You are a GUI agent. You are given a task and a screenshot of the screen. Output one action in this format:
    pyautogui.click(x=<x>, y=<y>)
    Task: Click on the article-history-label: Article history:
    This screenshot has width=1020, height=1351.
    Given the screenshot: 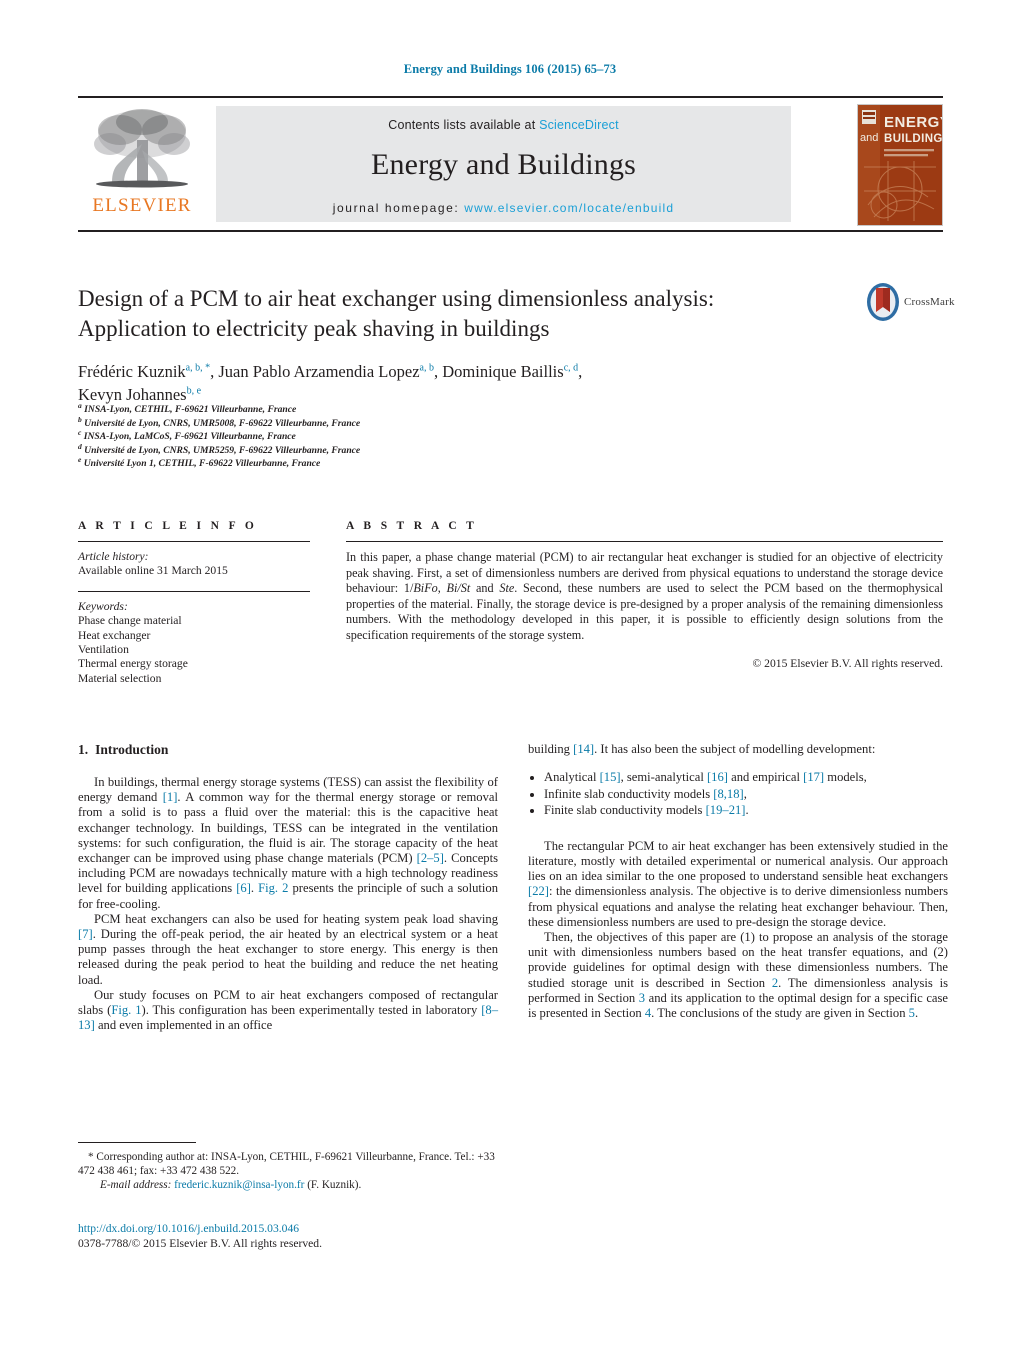 What is the action you would take?
    pyautogui.click(x=113, y=556)
    